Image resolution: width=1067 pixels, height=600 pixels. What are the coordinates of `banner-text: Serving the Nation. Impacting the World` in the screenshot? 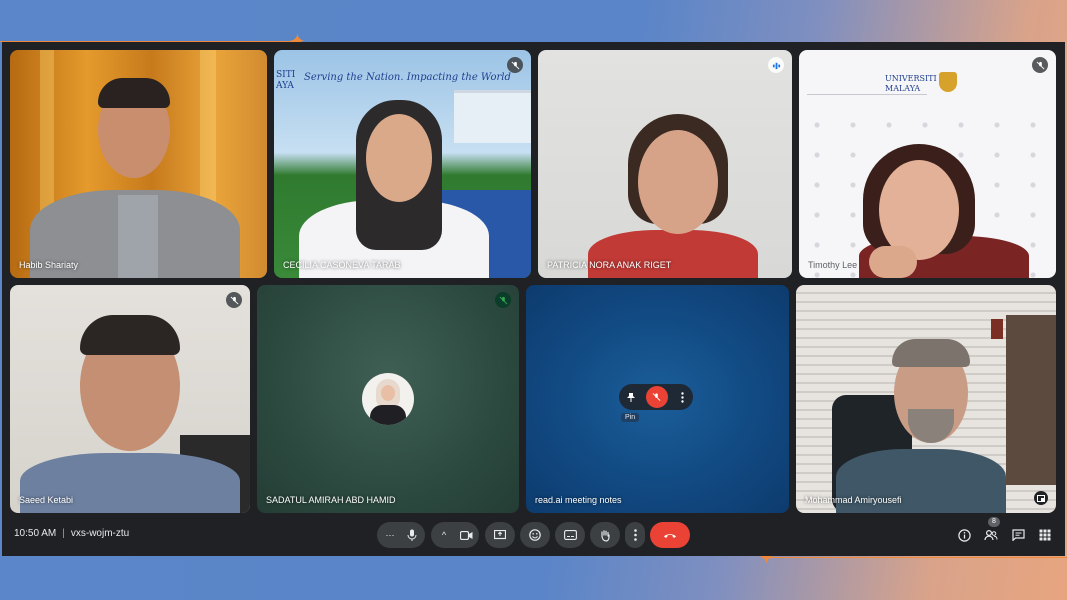 It's located at (407, 77).